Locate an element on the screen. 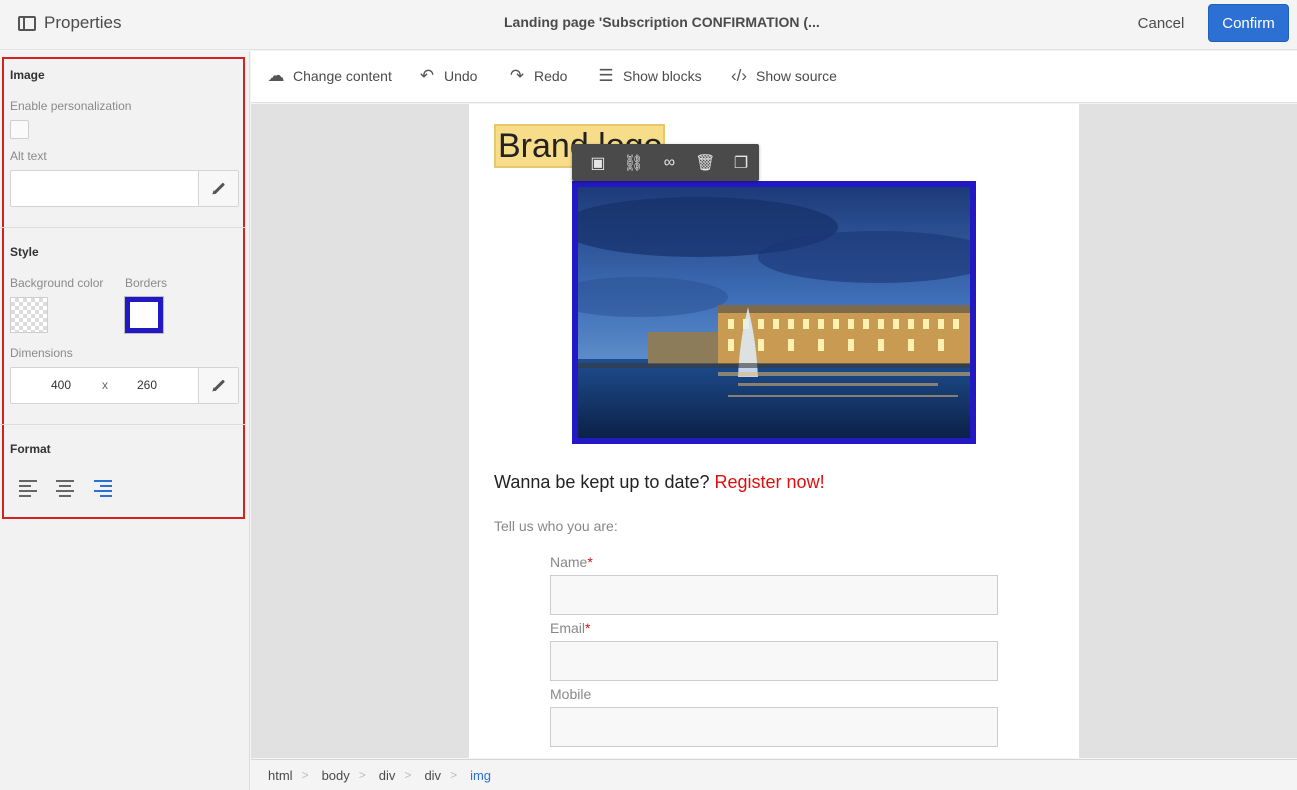 The height and width of the screenshot is (790, 1297). dimensions-field: 400 x 260 is located at coordinates (124, 385).